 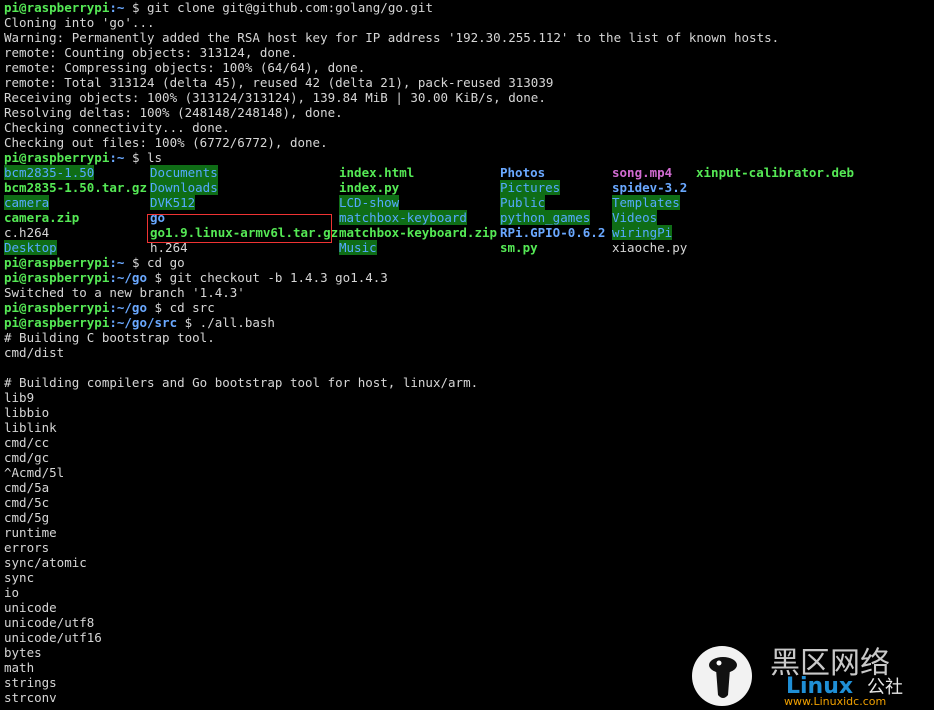 What do you see at coordinates (635, 217) in the screenshot?
I see `ls-entry: Videos` at bounding box center [635, 217].